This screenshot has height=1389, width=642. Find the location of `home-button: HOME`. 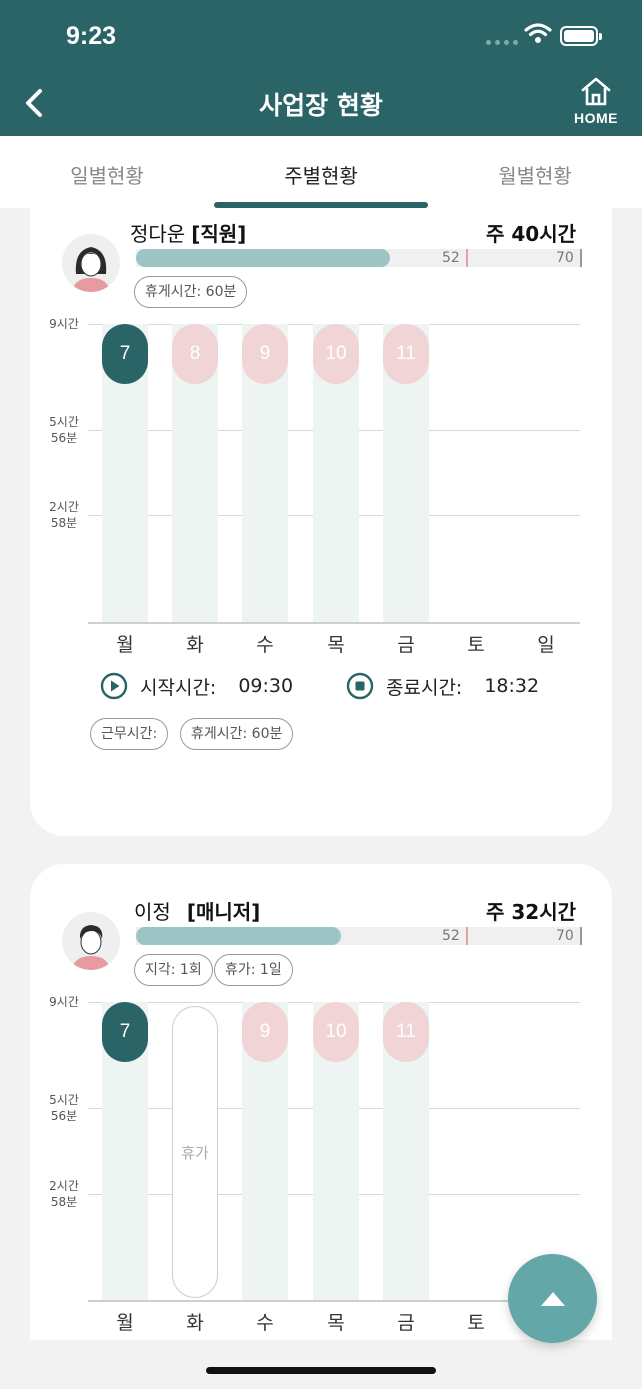

home-button: HOME is located at coordinates (596, 101).